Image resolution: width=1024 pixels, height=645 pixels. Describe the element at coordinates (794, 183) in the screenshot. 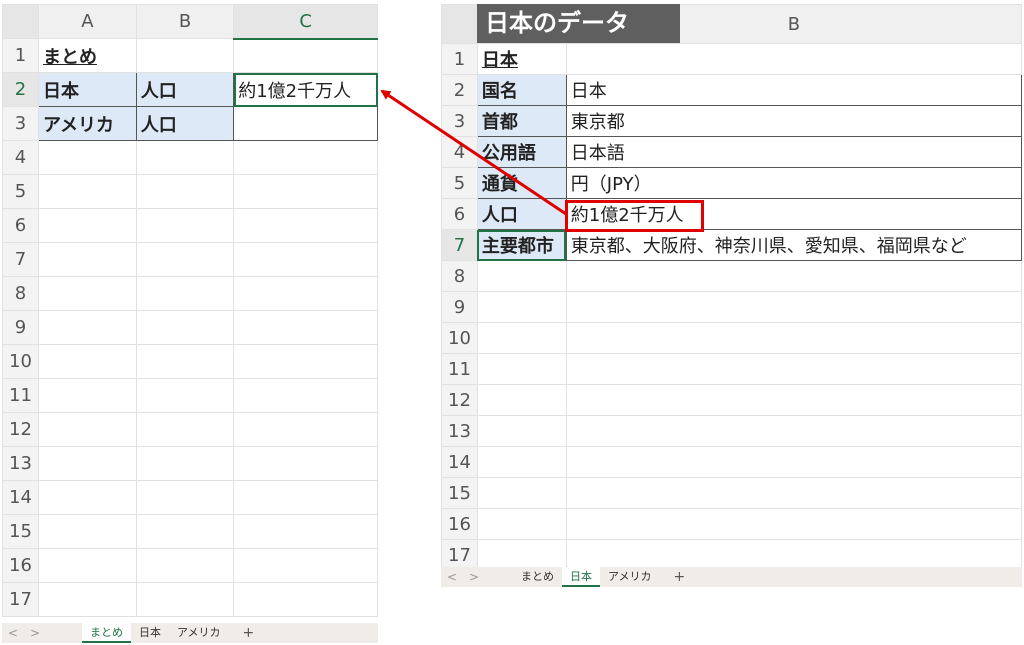

I see `cell-b5: 円（JPY）` at that location.